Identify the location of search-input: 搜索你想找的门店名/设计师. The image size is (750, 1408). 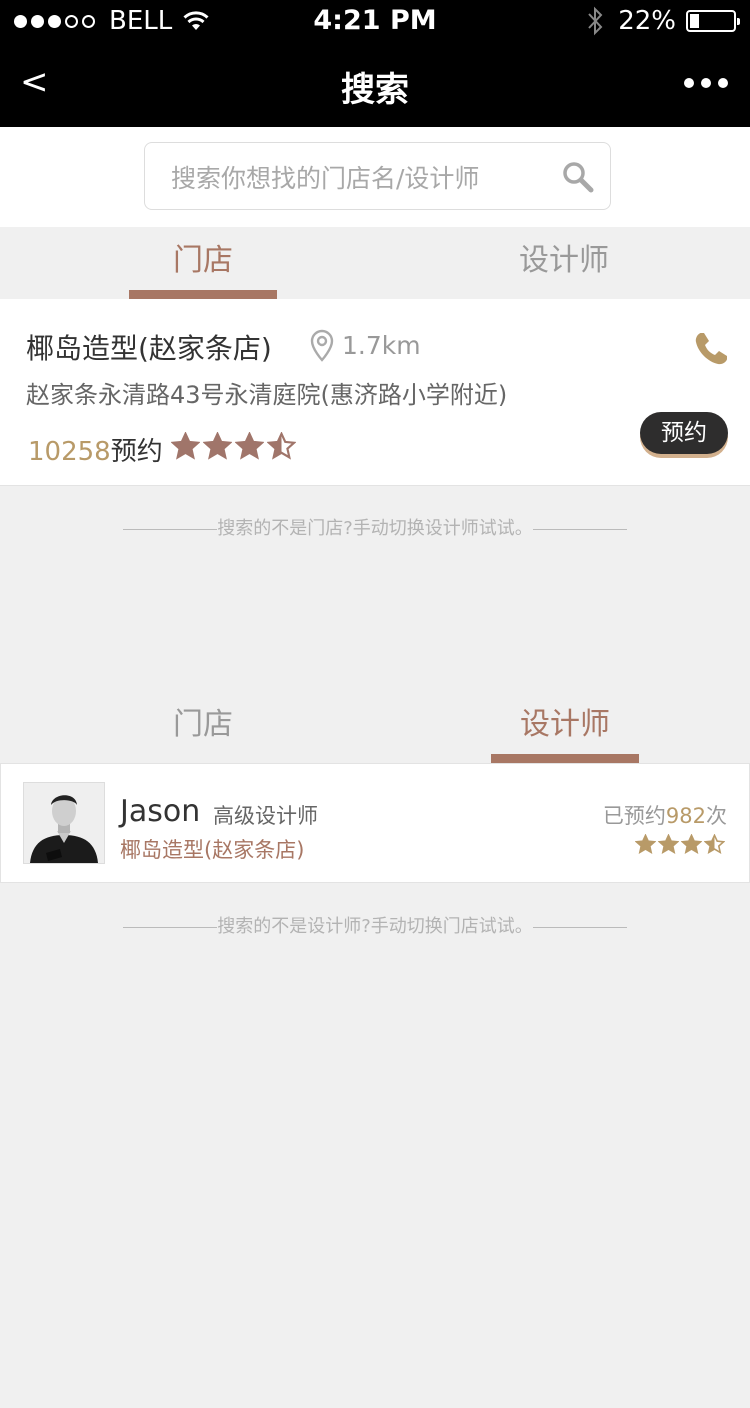
(377, 176).